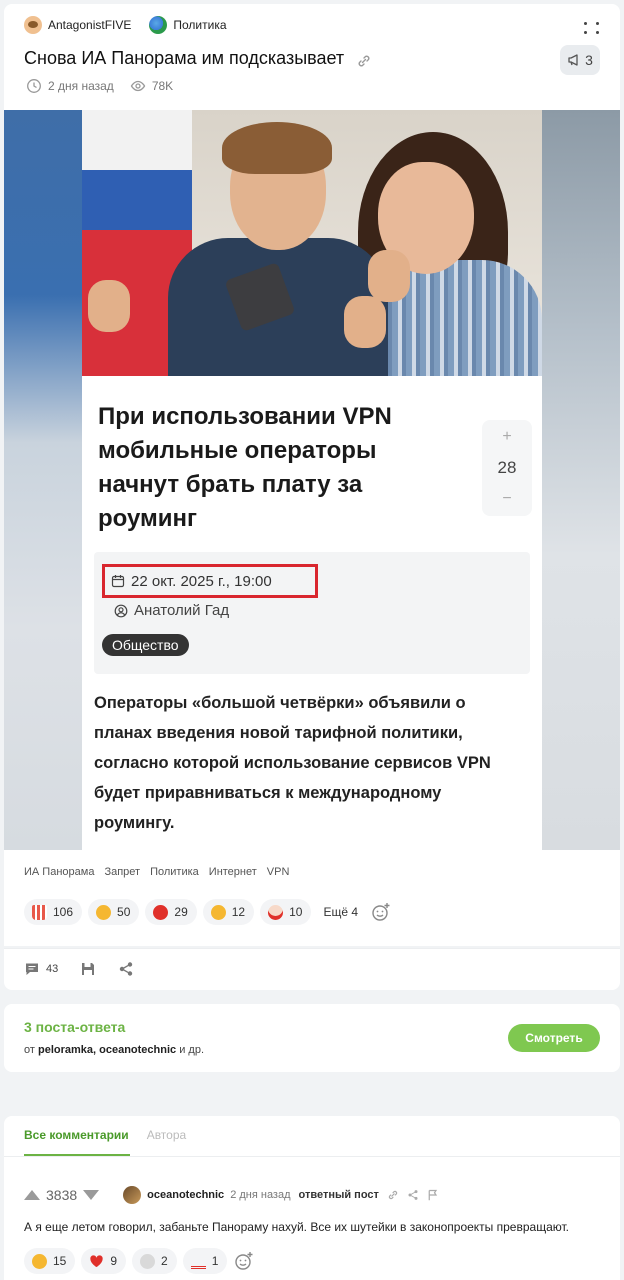  I want to click on clock-icon, so click(37, 86).